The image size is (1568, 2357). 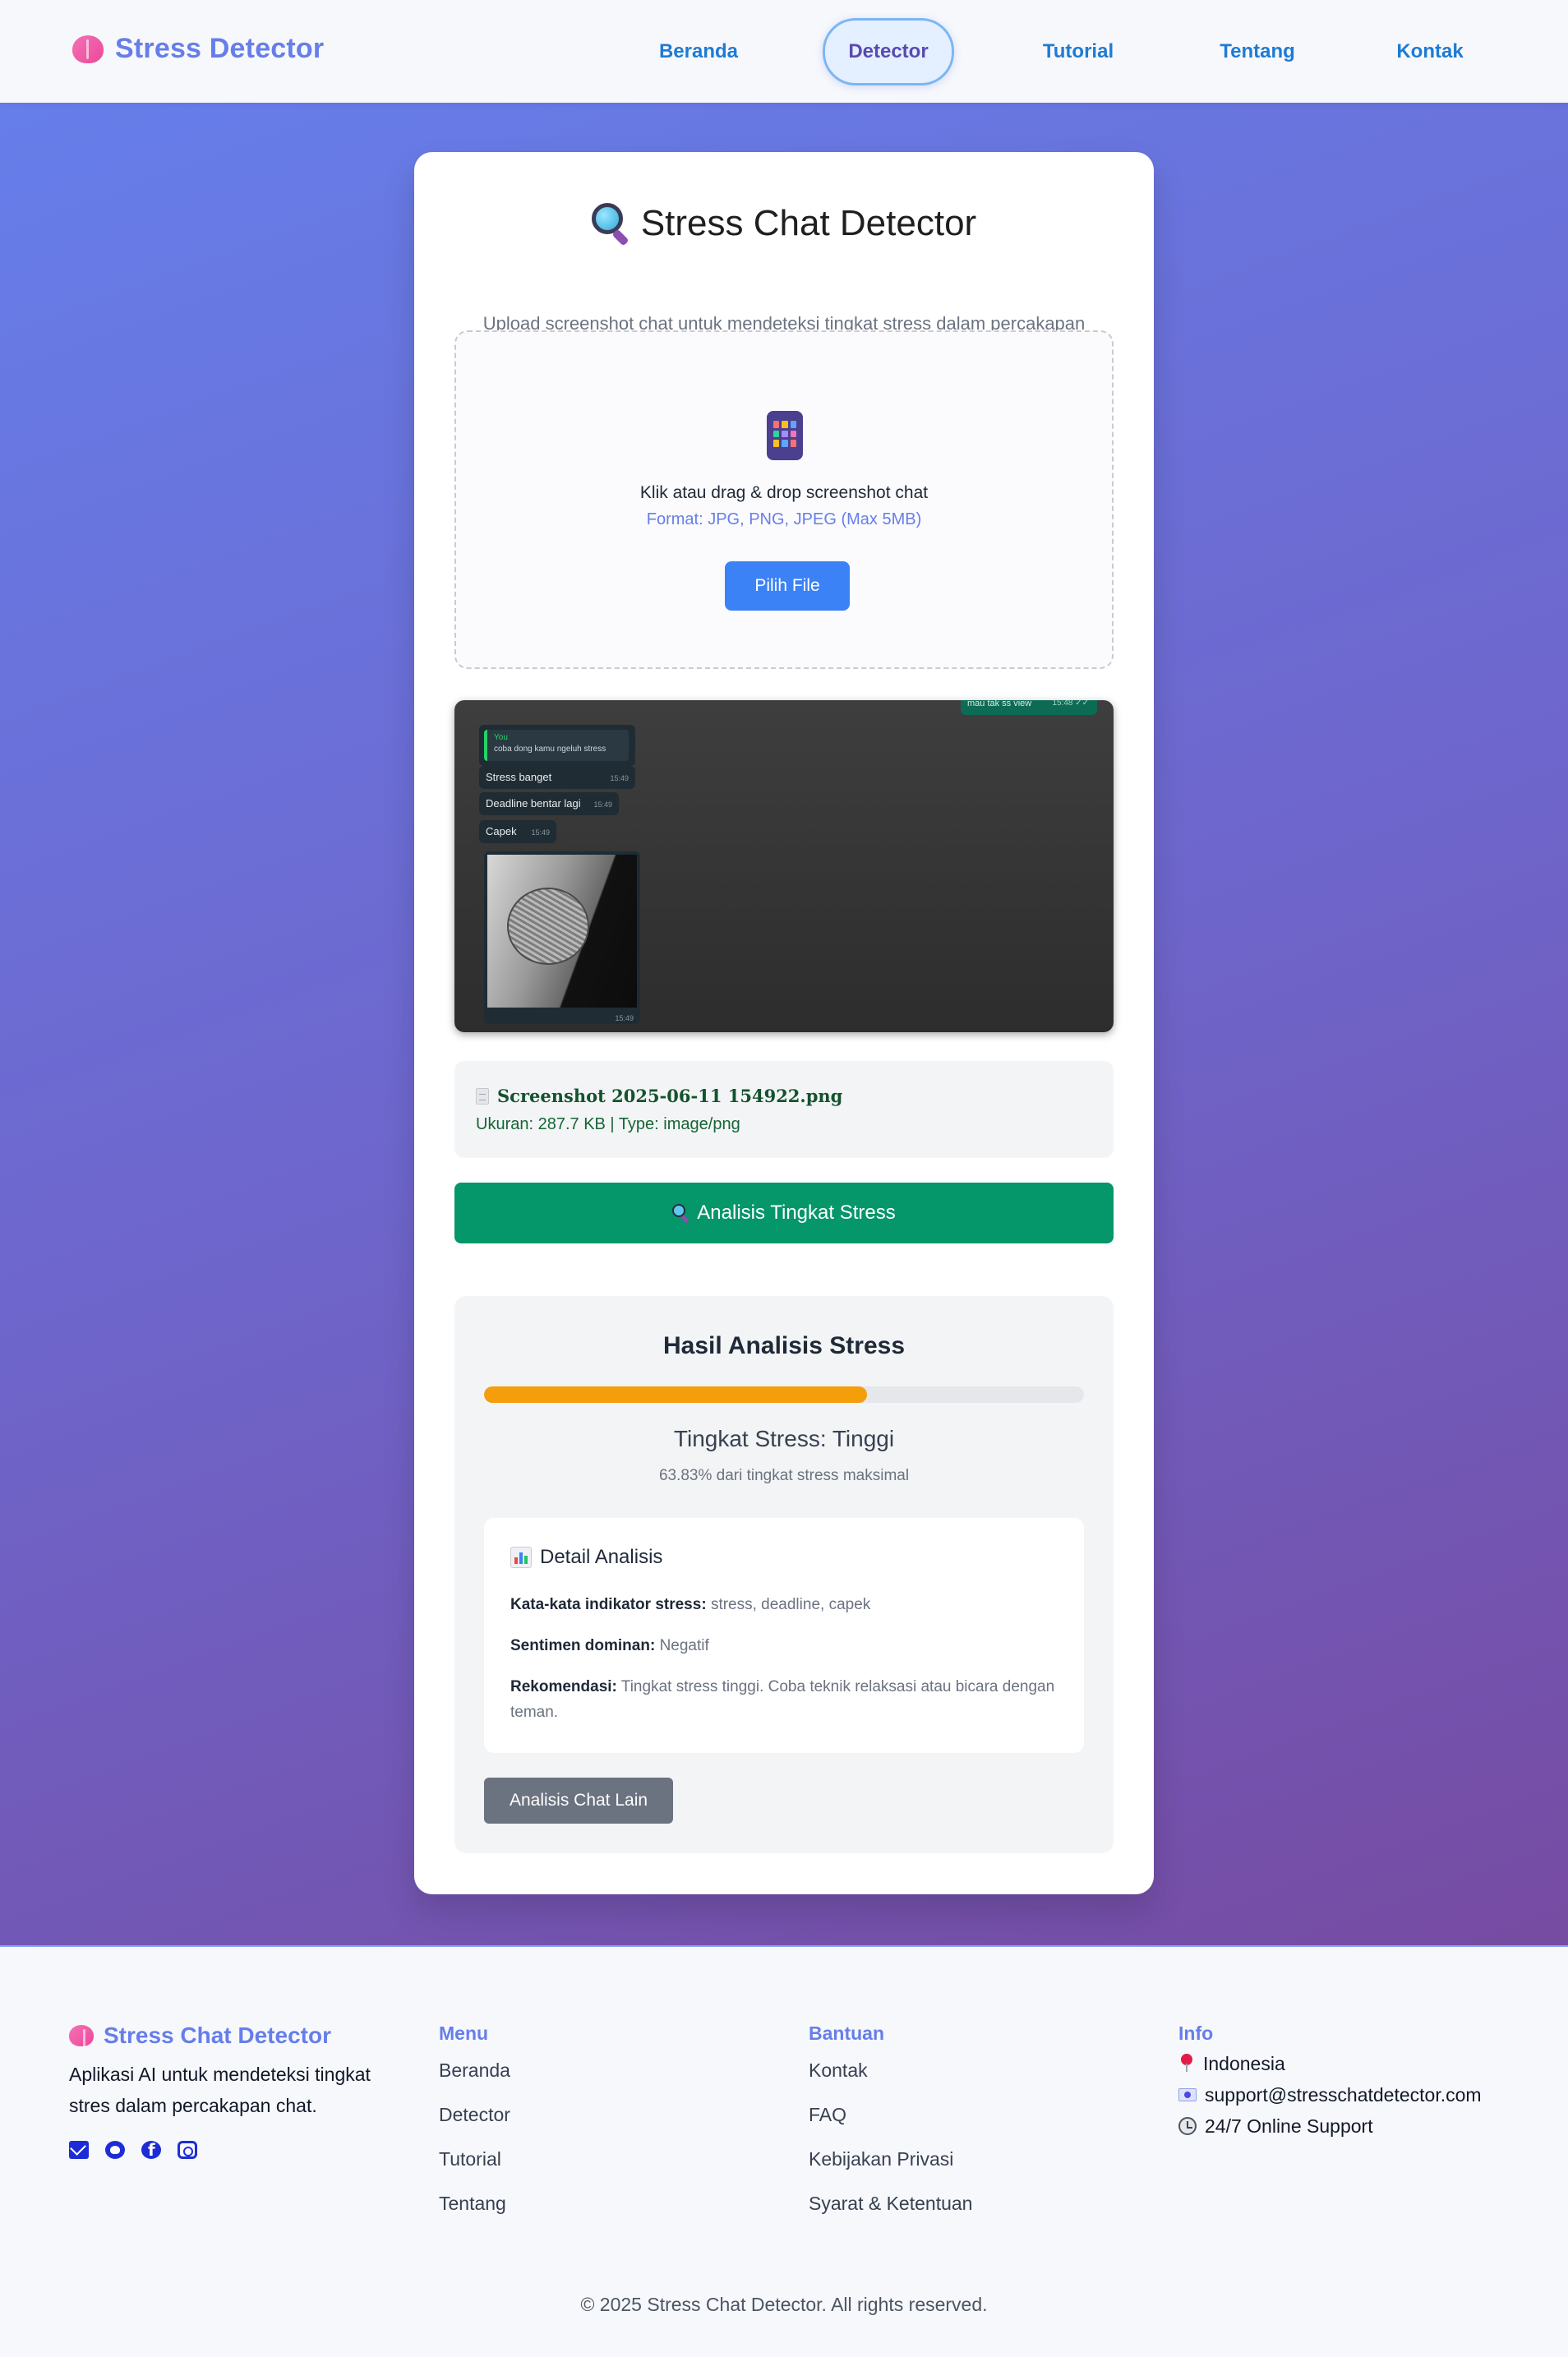 What do you see at coordinates (550, 749) in the screenshot?
I see `preview-reply-text: coba dong kamu ngeluh stress` at bounding box center [550, 749].